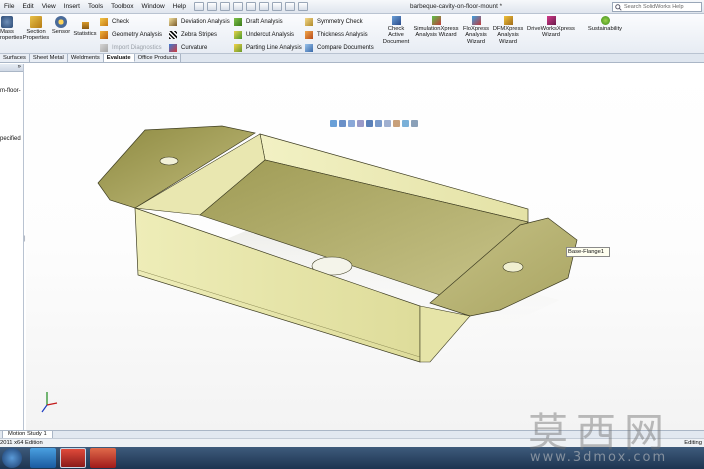 Image resolution: width=704 pixels, height=469 pixels. Describe the element at coordinates (36, 29) in the screenshot. I see `section-properties-button: Section Properties` at that location.